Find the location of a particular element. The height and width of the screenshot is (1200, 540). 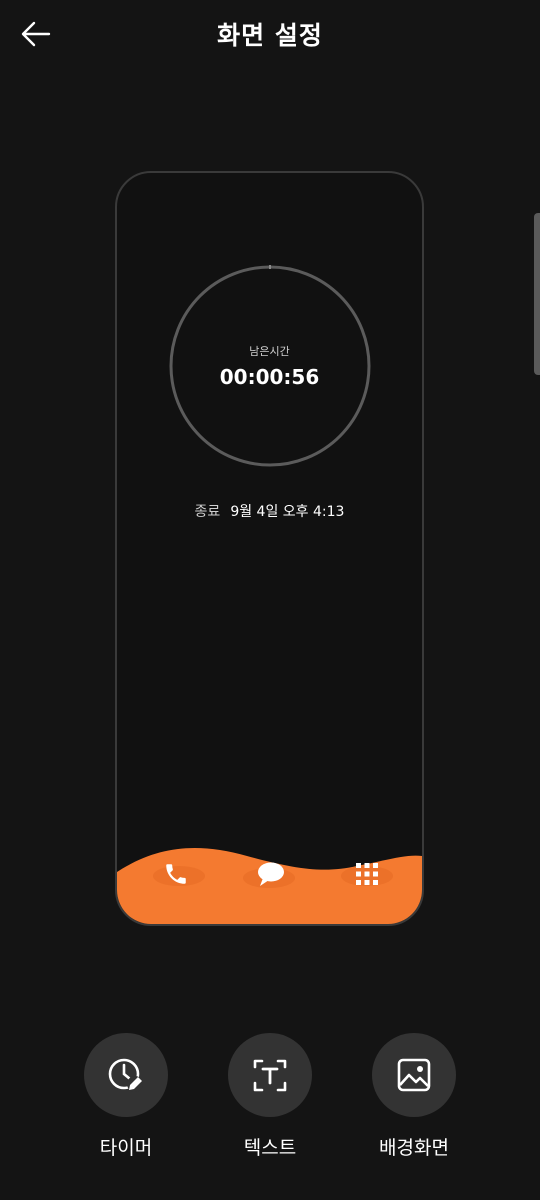

timer-remaining-value: 00:00:56 is located at coordinates (269, 377).